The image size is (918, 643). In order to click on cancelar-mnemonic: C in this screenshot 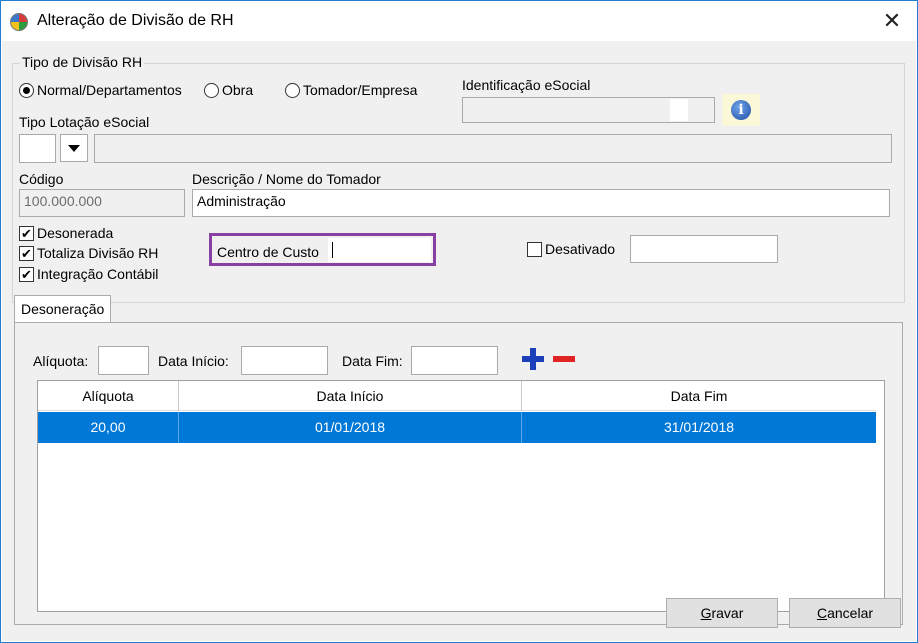, I will do `click(822, 613)`.